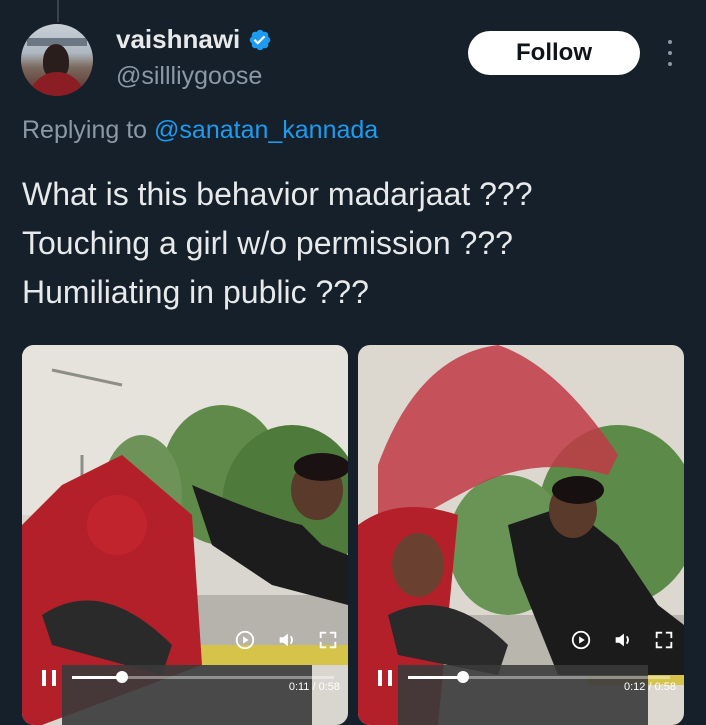 The height and width of the screenshot is (725, 706). What do you see at coordinates (267, 243) in the screenshot?
I see `tweet-text-line: Touching a girl w/o permission ???` at bounding box center [267, 243].